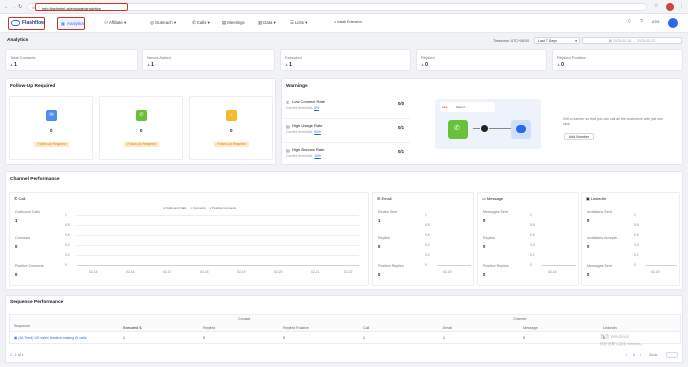  Describe the element at coordinates (115, 23) in the screenshot. I see `nav-affiliate: ⚇ Affiliate ▾` at that location.